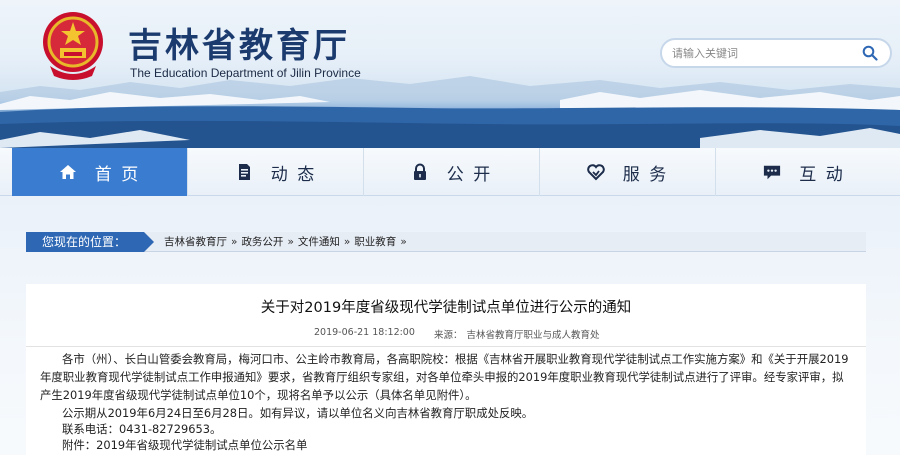 The image size is (900, 455). I want to click on breadcrumb: 您现在的位置： 吉林省教育厅 » 政务公开 » 文件通知 » 职业教育 », so click(446, 241).